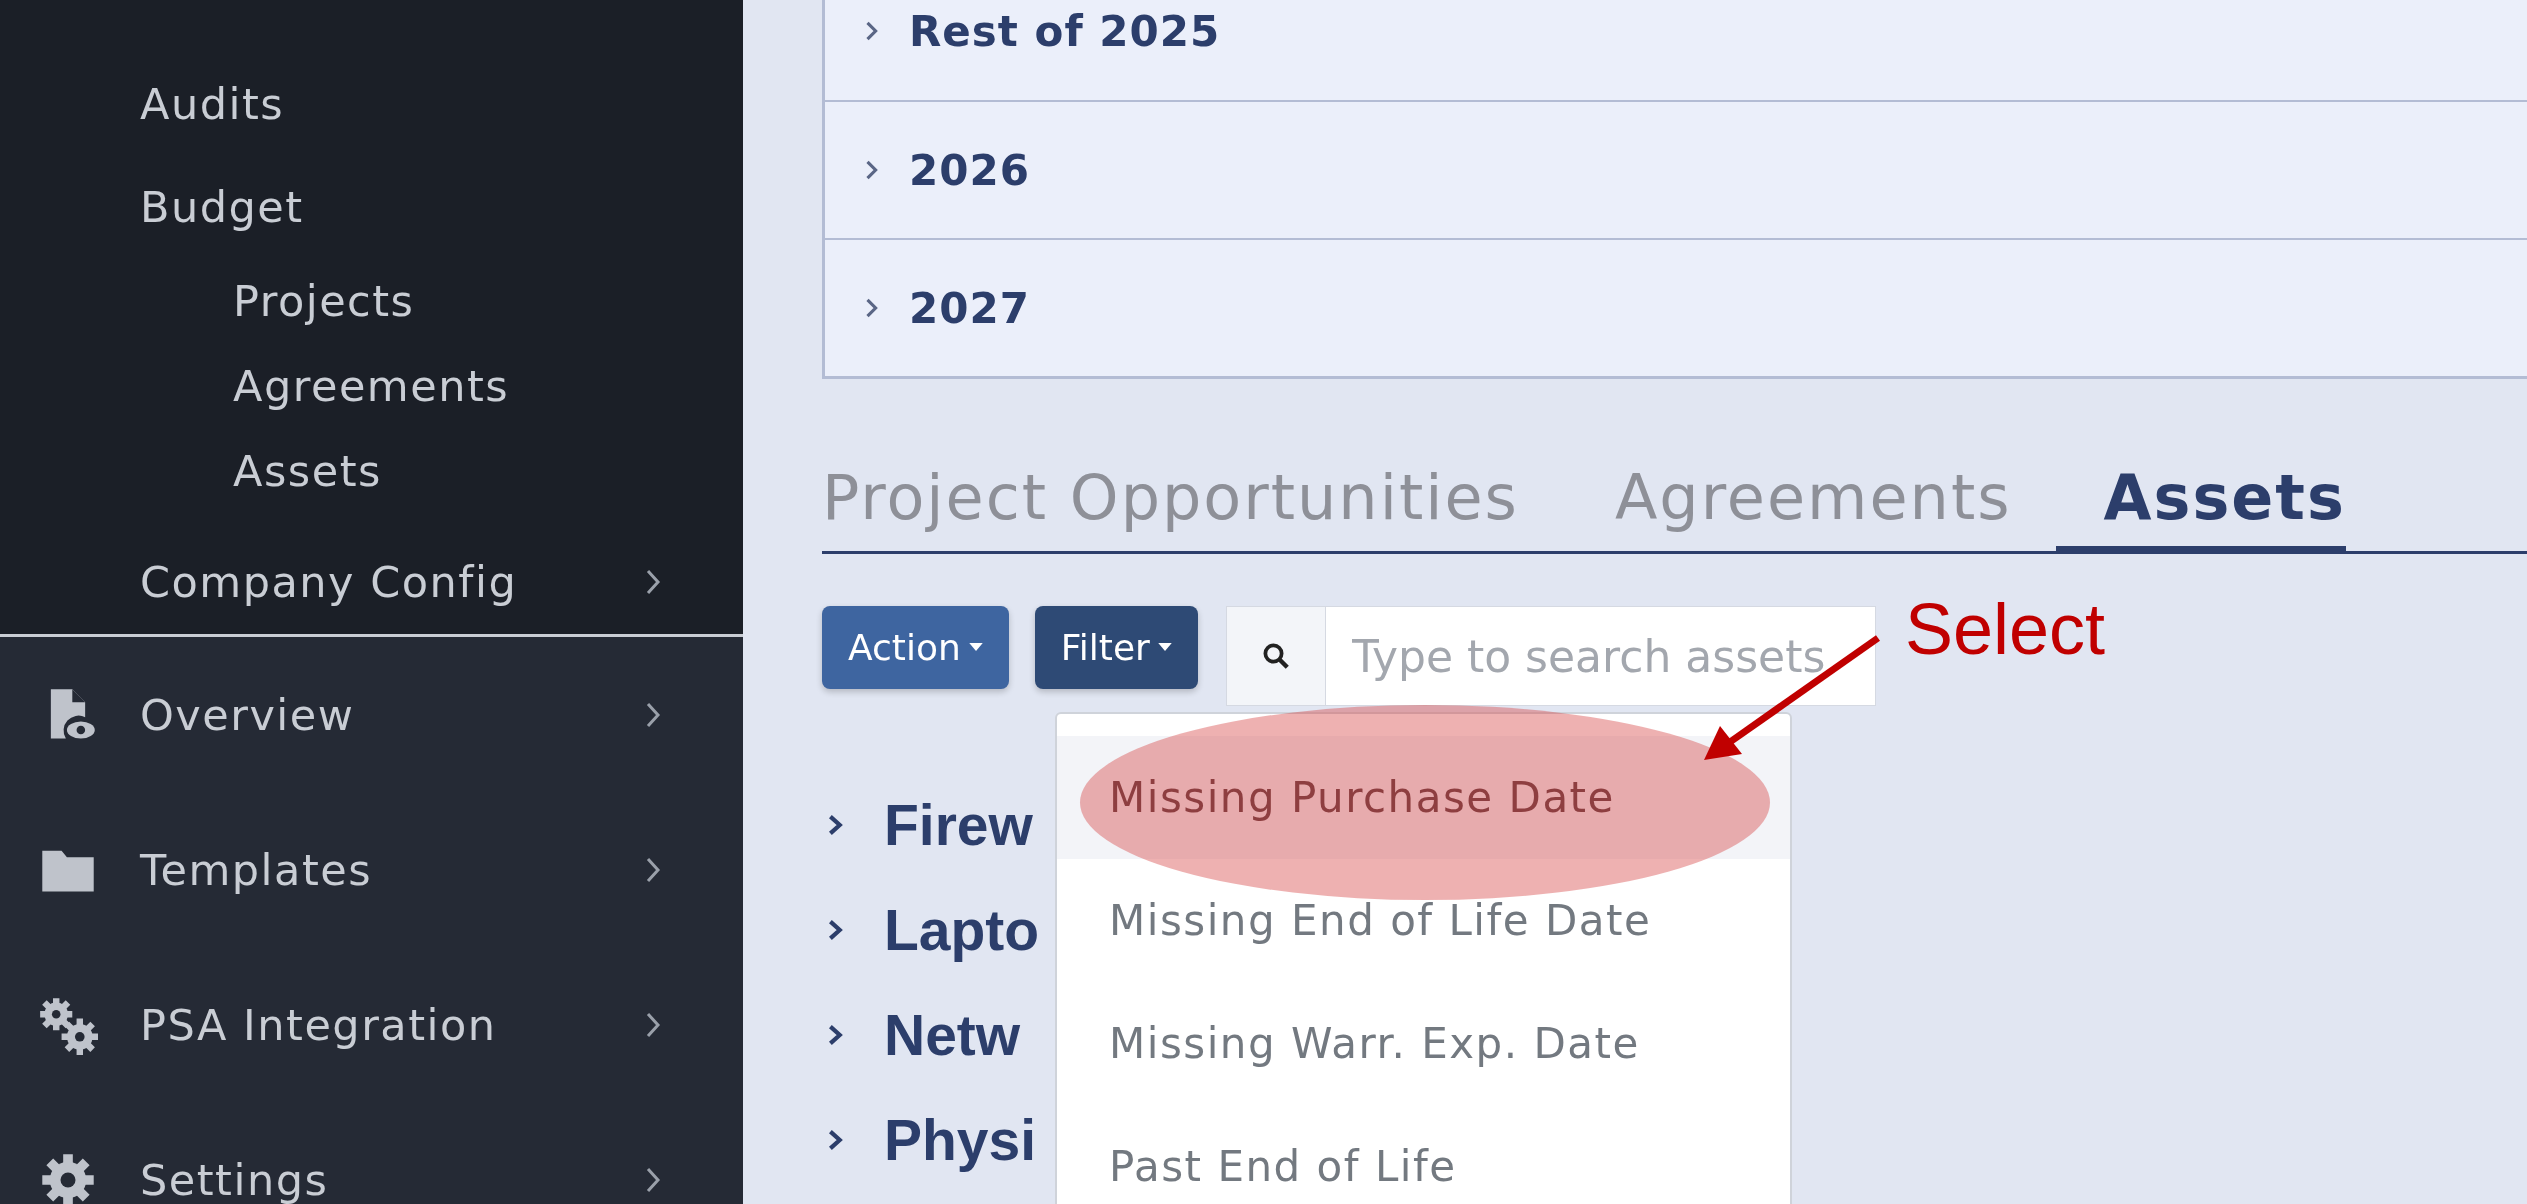  Describe the element at coordinates (1116, 647) in the screenshot. I see `dropdown-button: Filter` at that location.